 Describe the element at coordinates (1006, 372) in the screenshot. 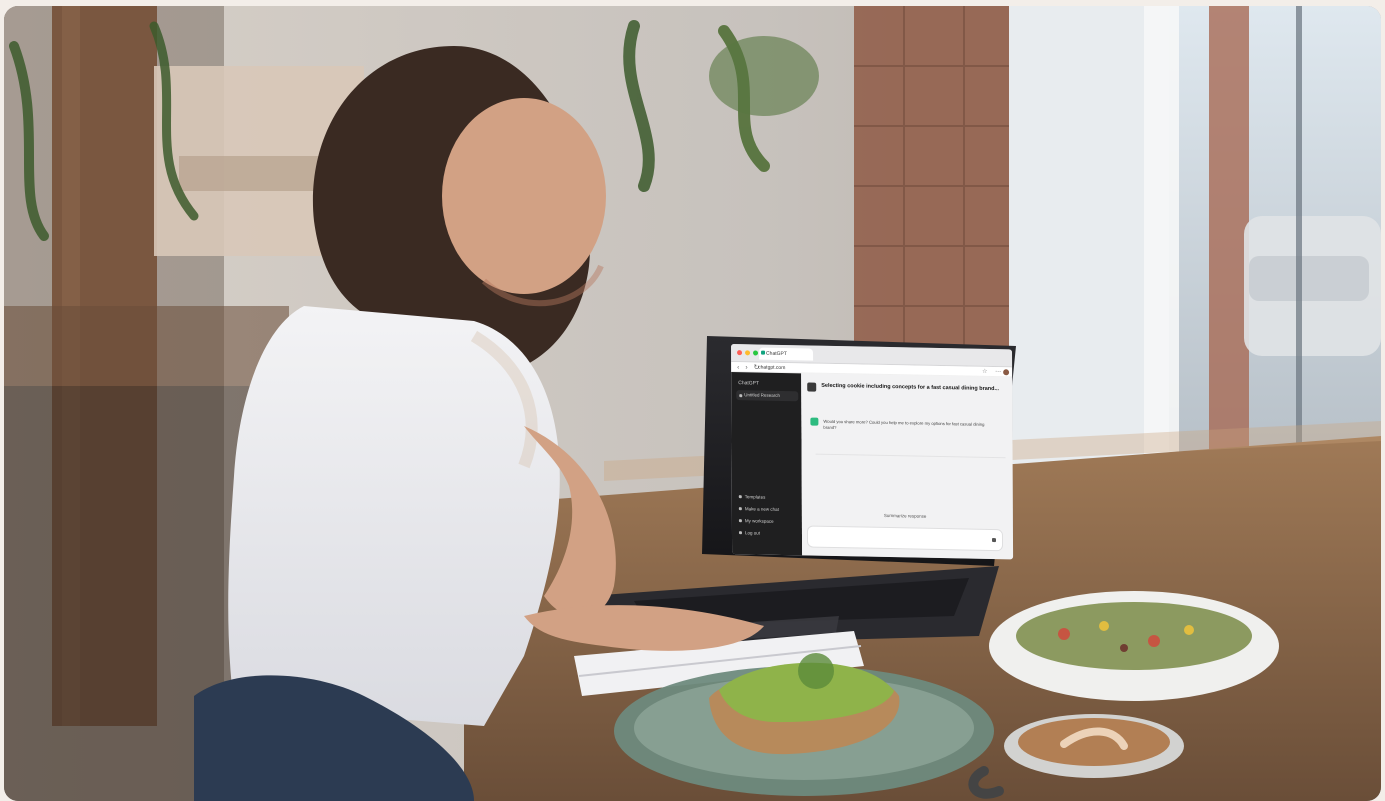

I see `browser-profile-avatar` at that location.